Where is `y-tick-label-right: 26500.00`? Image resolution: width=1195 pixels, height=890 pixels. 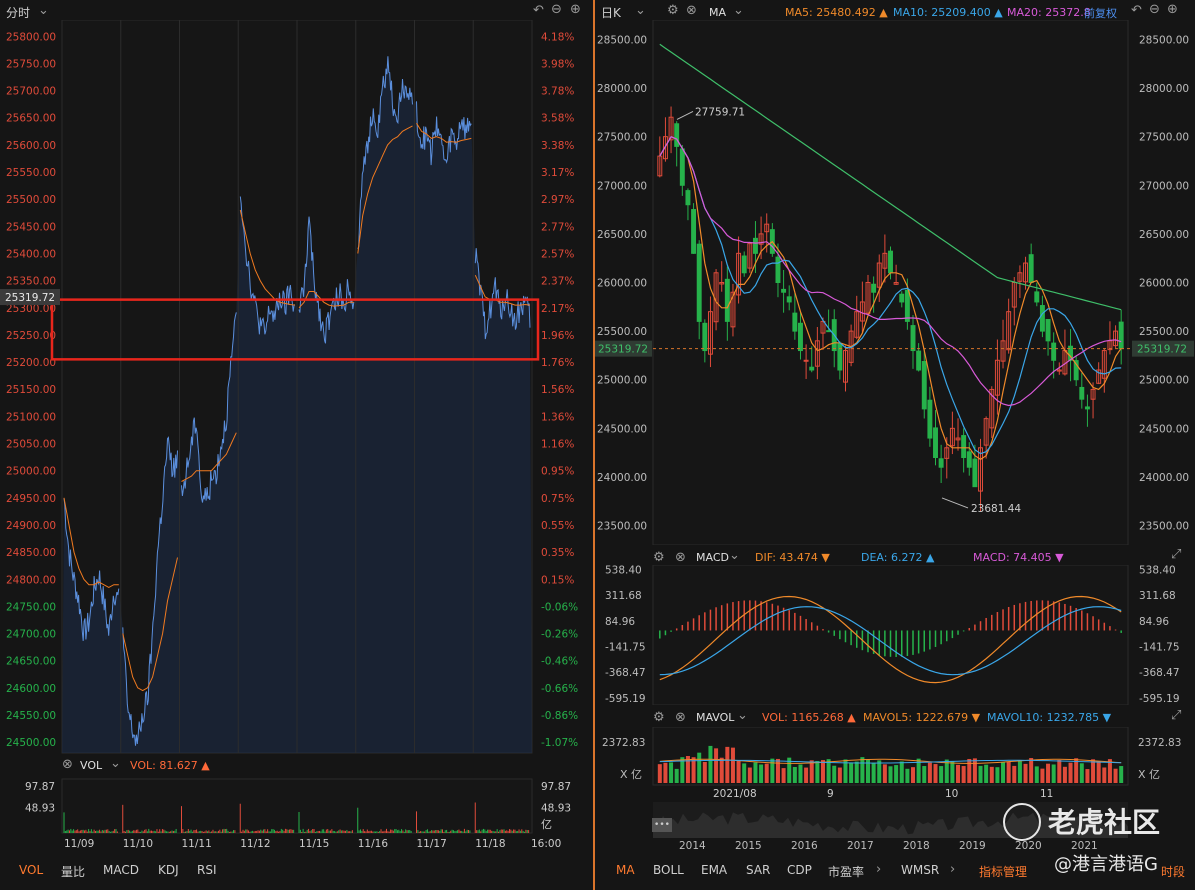
y-tick-label-right: 26500.00 is located at coordinates (1164, 235).